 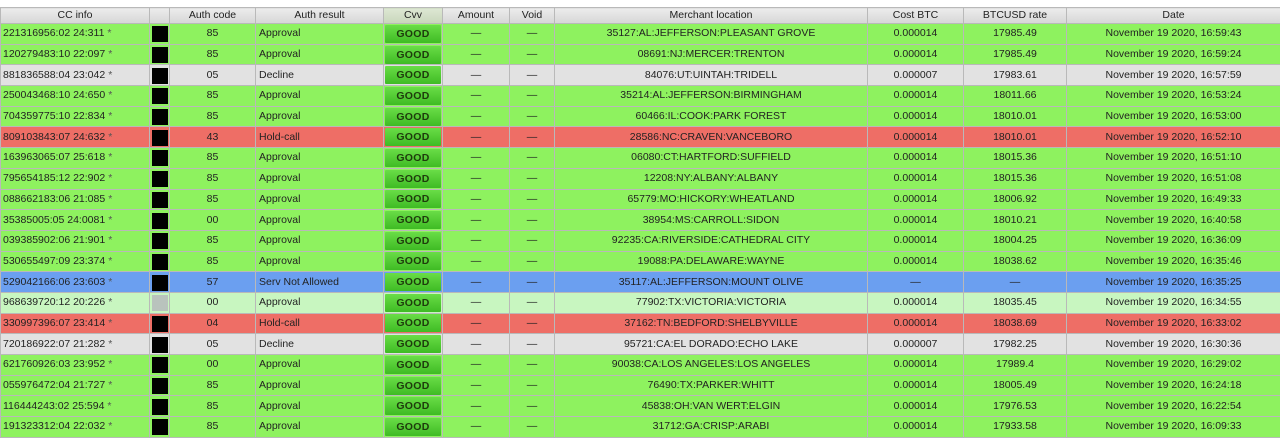 What do you see at coordinates (75, 15) in the screenshot?
I see `col-header-cc-info: CC info` at bounding box center [75, 15].